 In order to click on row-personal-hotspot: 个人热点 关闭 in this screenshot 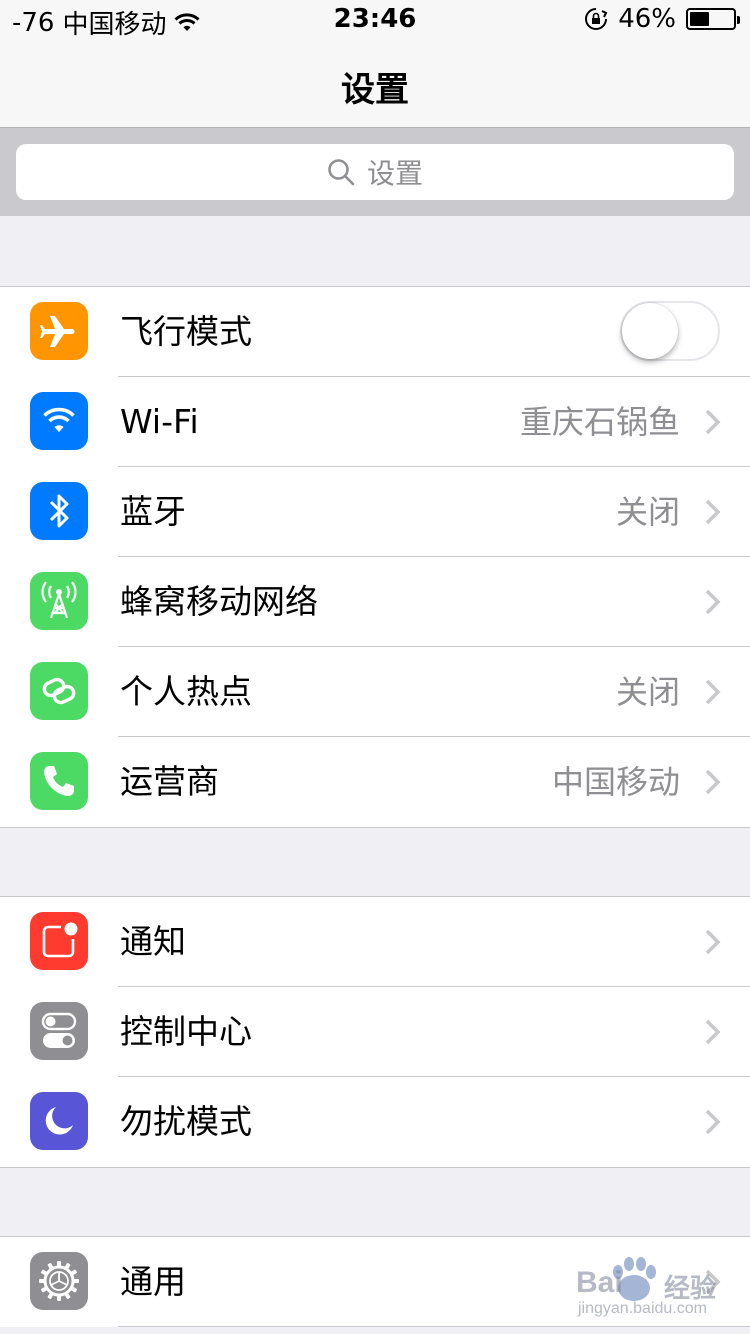, I will do `click(375, 692)`.